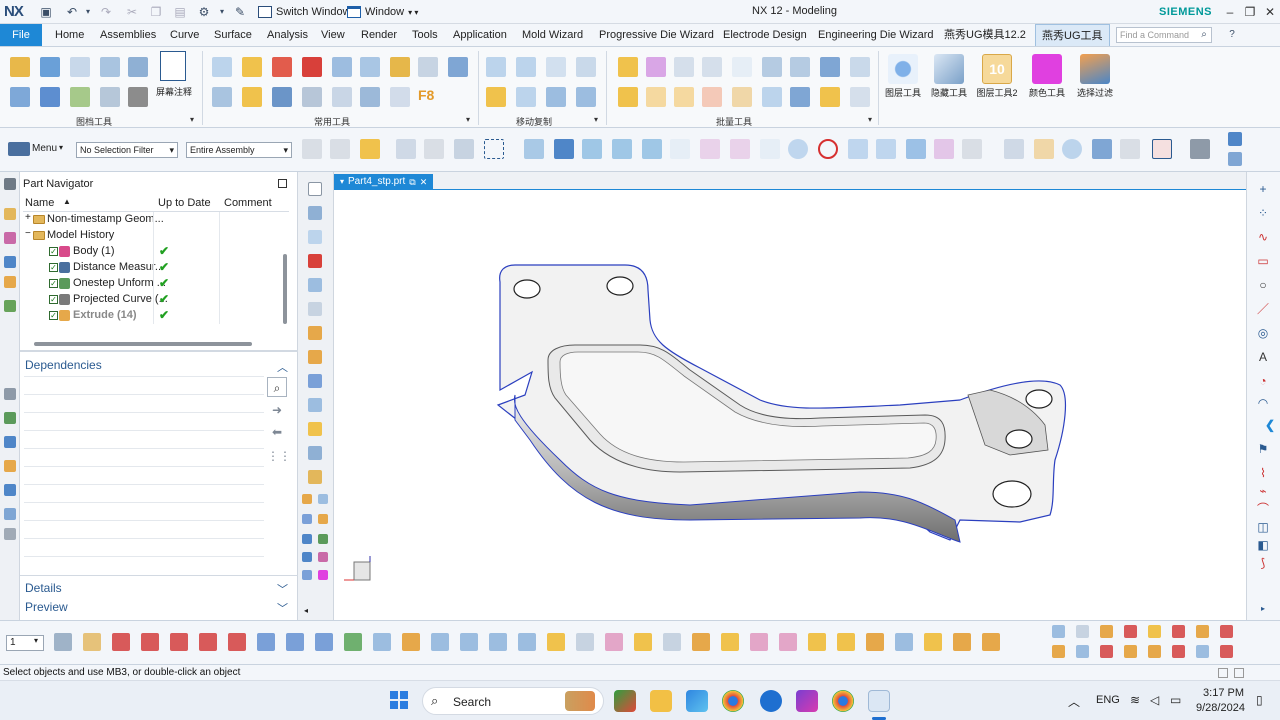 The image size is (1280, 720). What do you see at coordinates (875, 642) in the screenshot?
I see `surface-tool-29-icon` at bounding box center [875, 642].